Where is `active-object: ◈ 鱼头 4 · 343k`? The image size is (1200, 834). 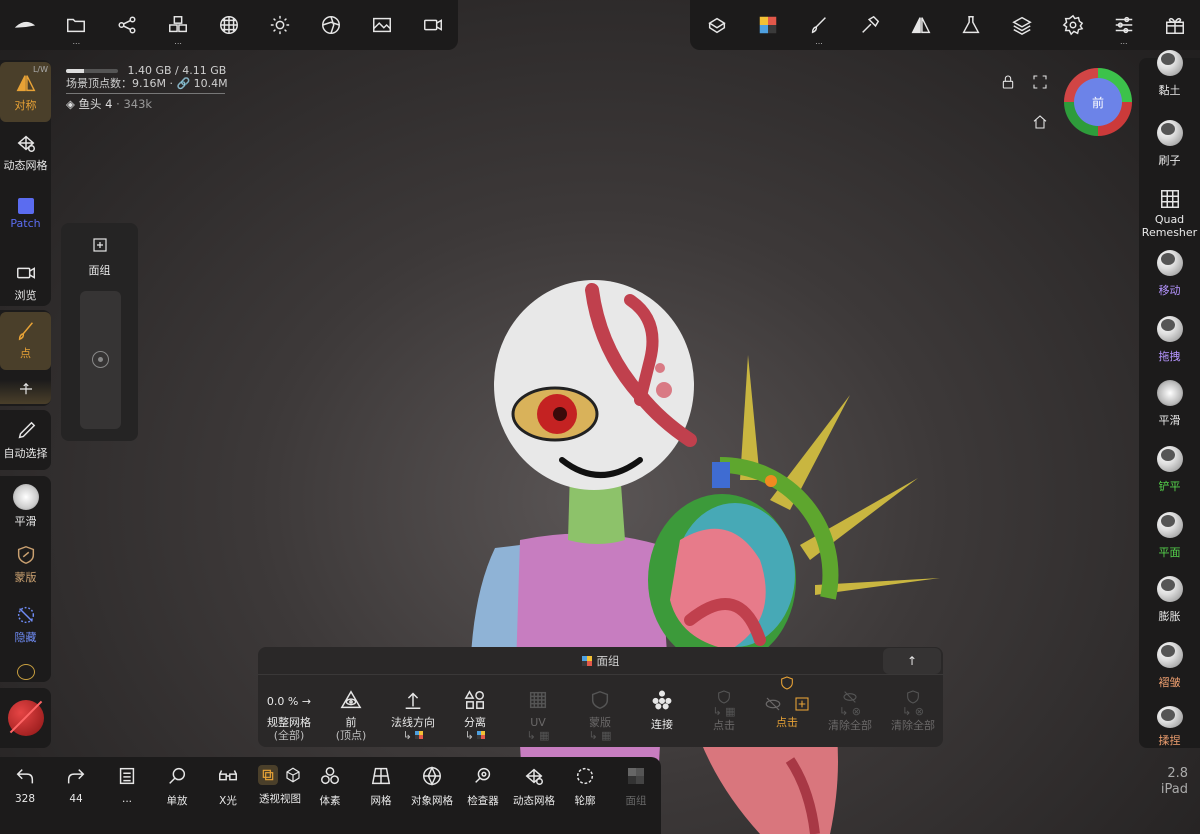
active-object: ◈ 鱼头 4 · 343k is located at coordinates (147, 104).